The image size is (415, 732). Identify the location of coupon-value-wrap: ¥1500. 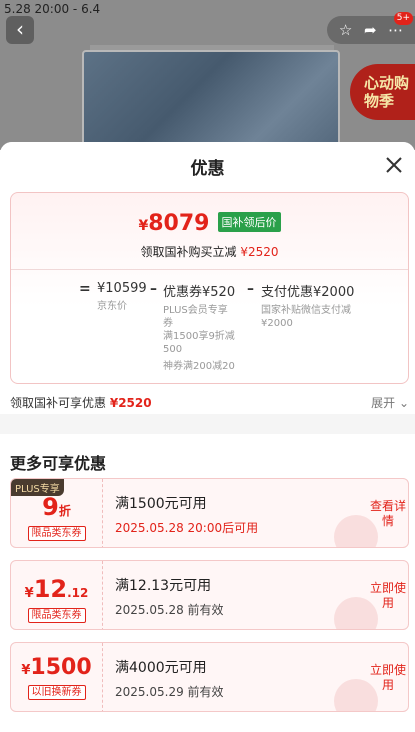
(56, 667).